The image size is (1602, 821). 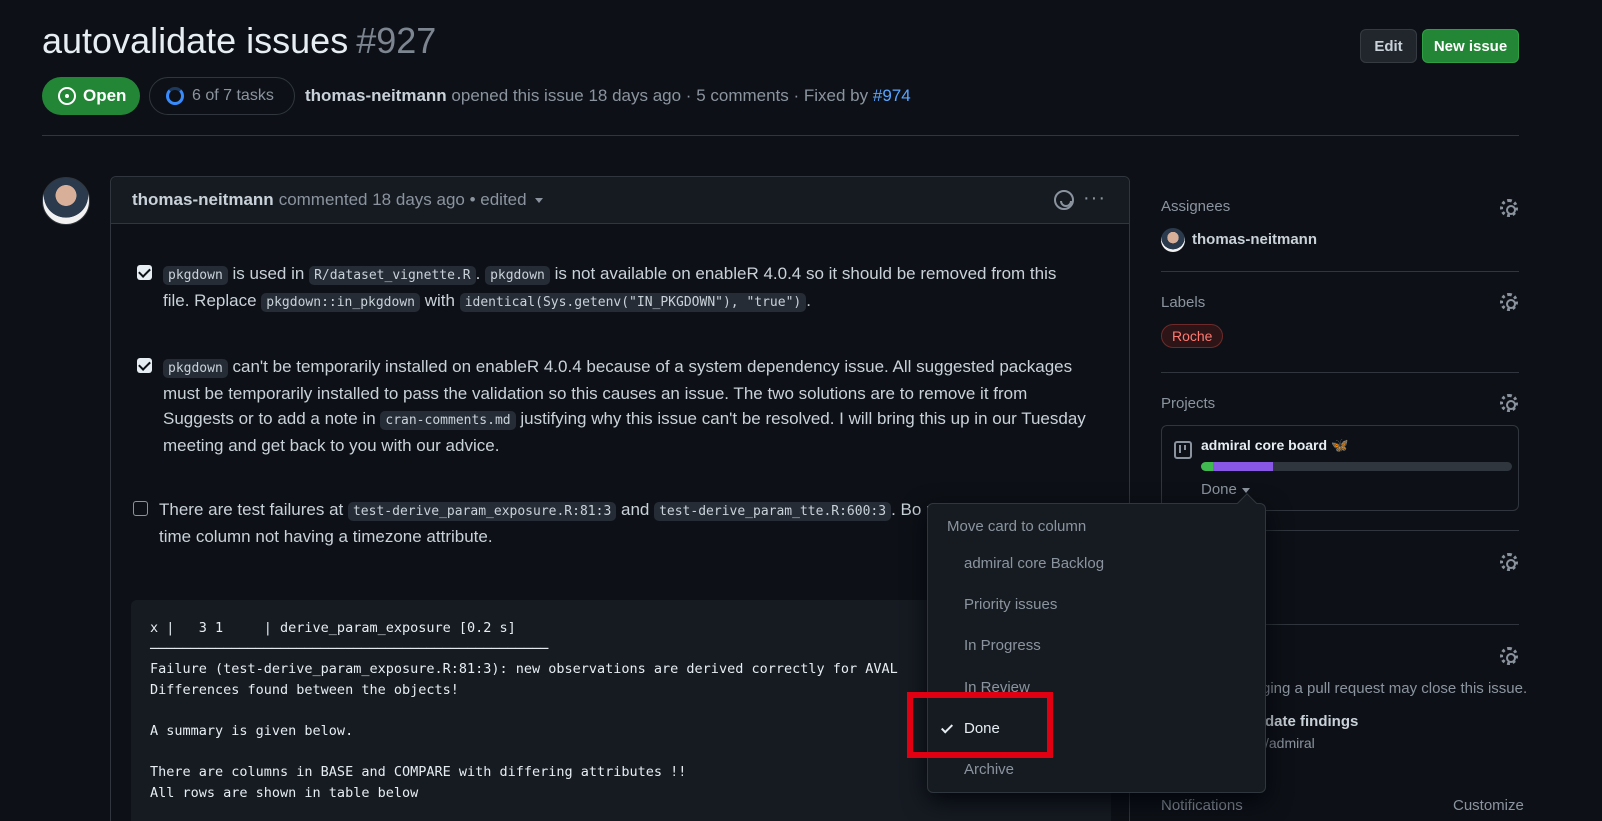 I want to click on add-reaction-icon, so click(x=1064, y=200).